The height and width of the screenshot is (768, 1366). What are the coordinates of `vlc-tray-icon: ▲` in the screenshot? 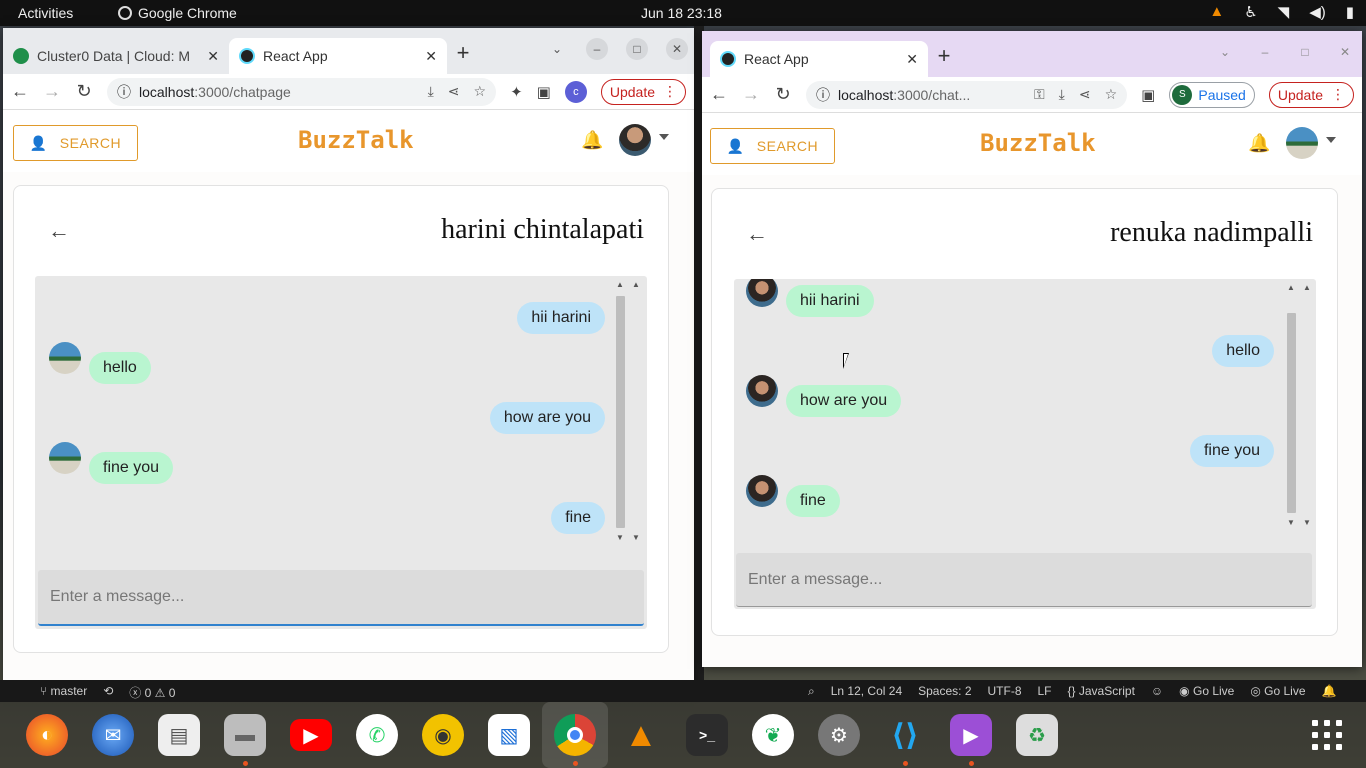 It's located at (1216, 12).